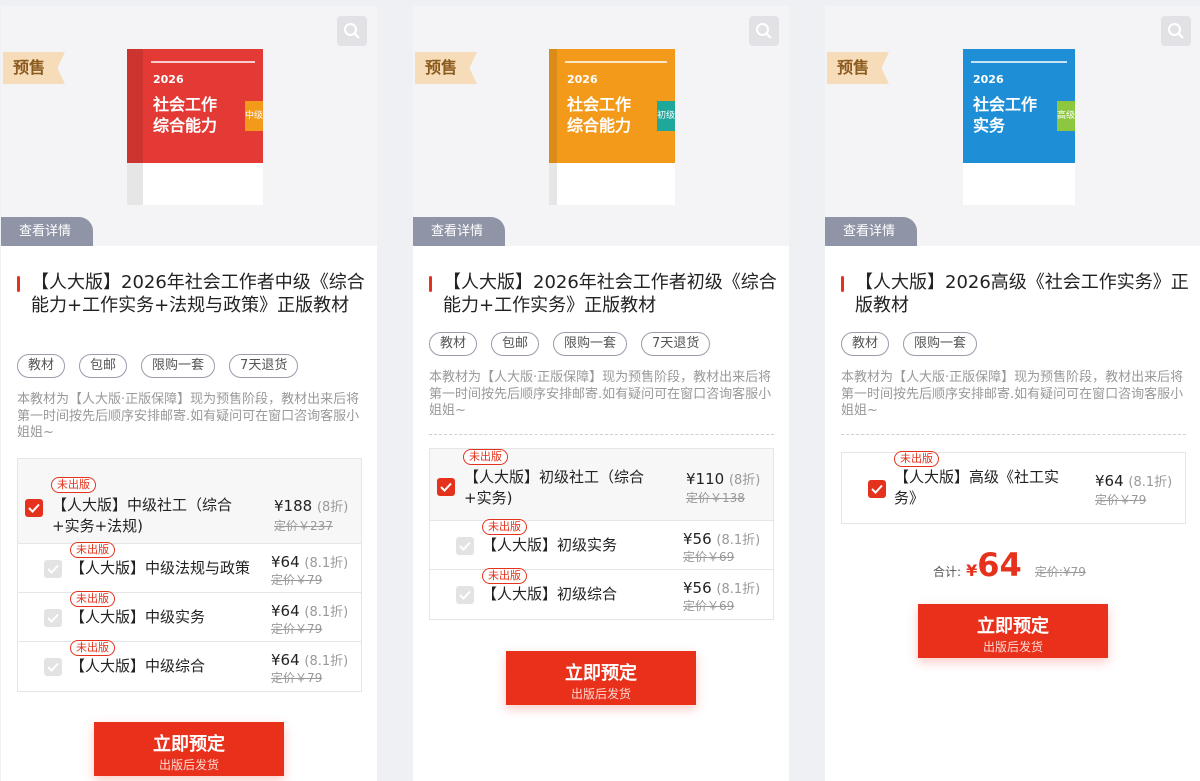 This screenshot has width=1200, height=781. I want to click on option-name: 【人大版】高级《社工实务》, so click(977, 487).